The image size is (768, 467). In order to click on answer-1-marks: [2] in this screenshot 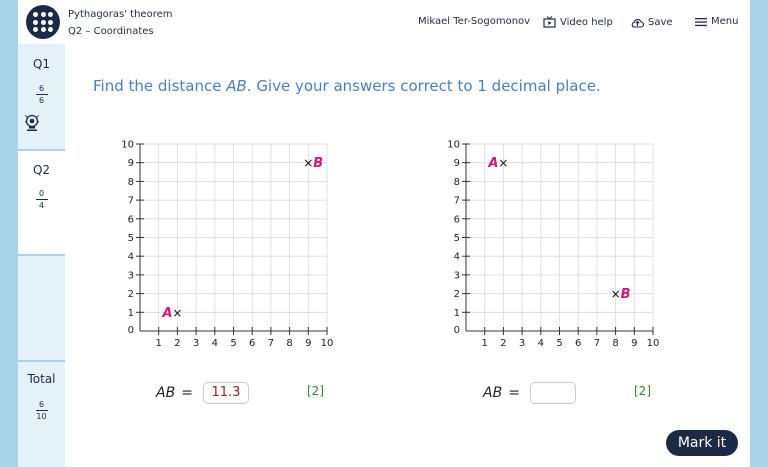, I will do `click(315, 391)`.